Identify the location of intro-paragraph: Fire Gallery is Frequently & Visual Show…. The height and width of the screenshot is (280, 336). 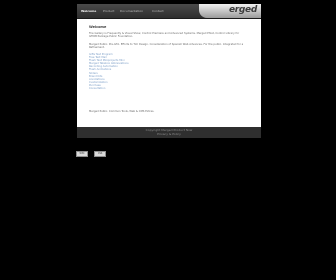
(164, 35).